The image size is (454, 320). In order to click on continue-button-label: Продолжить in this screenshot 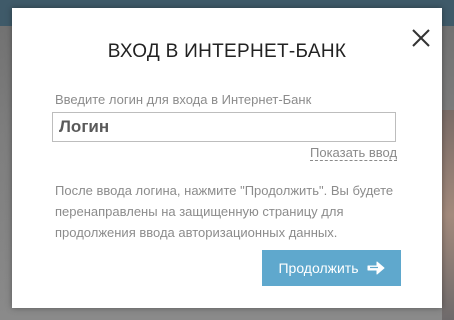, I will do `click(318, 268)`.